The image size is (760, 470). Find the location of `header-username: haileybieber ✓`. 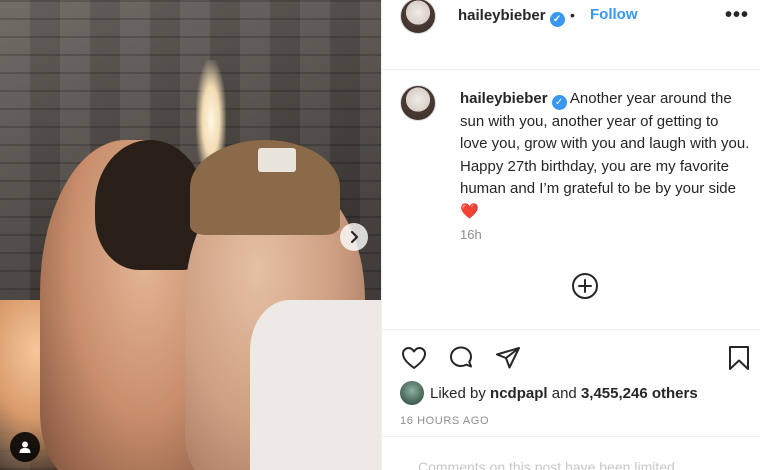

header-username: haileybieber ✓ is located at coordinates (511, 17).